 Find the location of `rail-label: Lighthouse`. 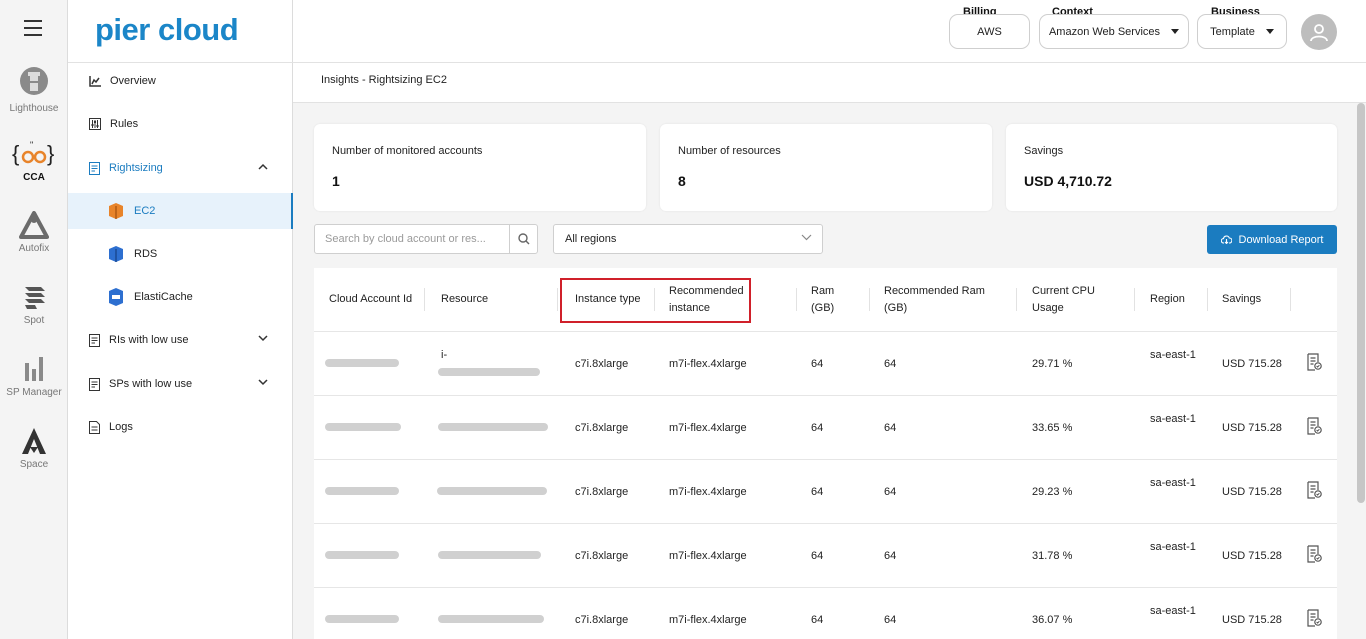

rail-label: Lighthouse is located at coordinates (34, 108).